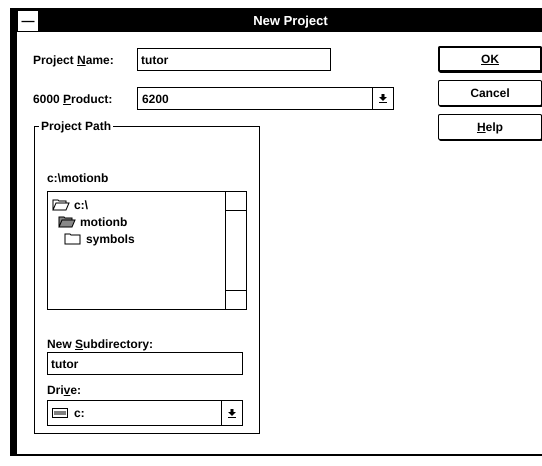 This screenshot has height=466, width=542. I want to click on dialog-button: Help, so click(490, 127).